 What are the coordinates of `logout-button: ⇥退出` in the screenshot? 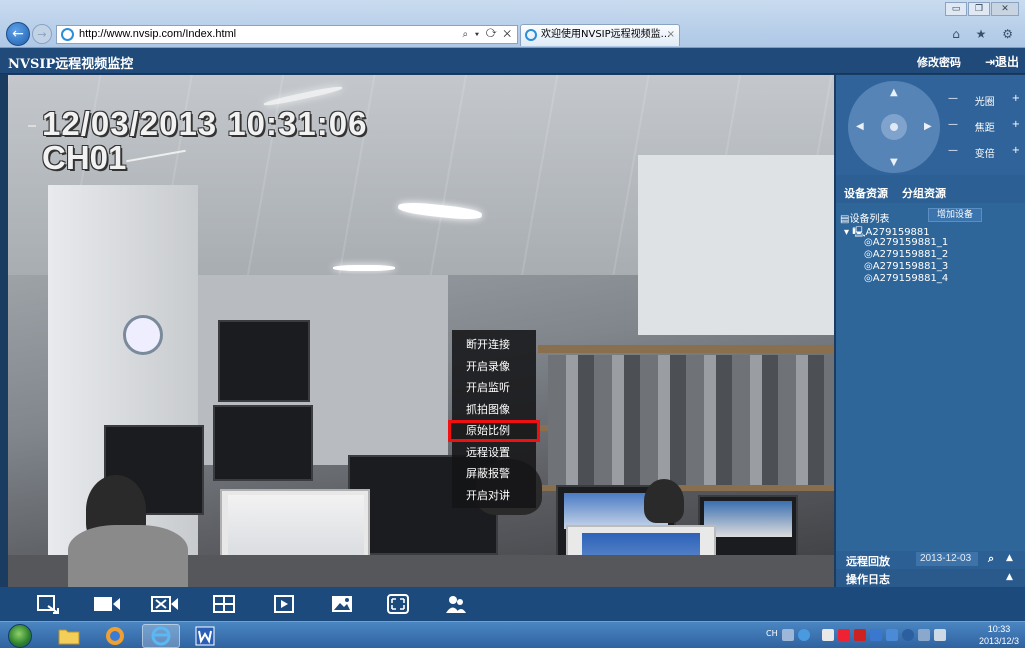 It's located at (1002, 61).